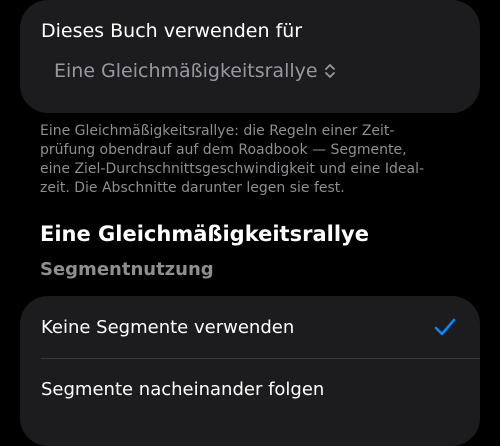 The width and height of the screenshot is (500, 446). I want to click on option-label: Keine Segmente verwenden, so click(168, 327).